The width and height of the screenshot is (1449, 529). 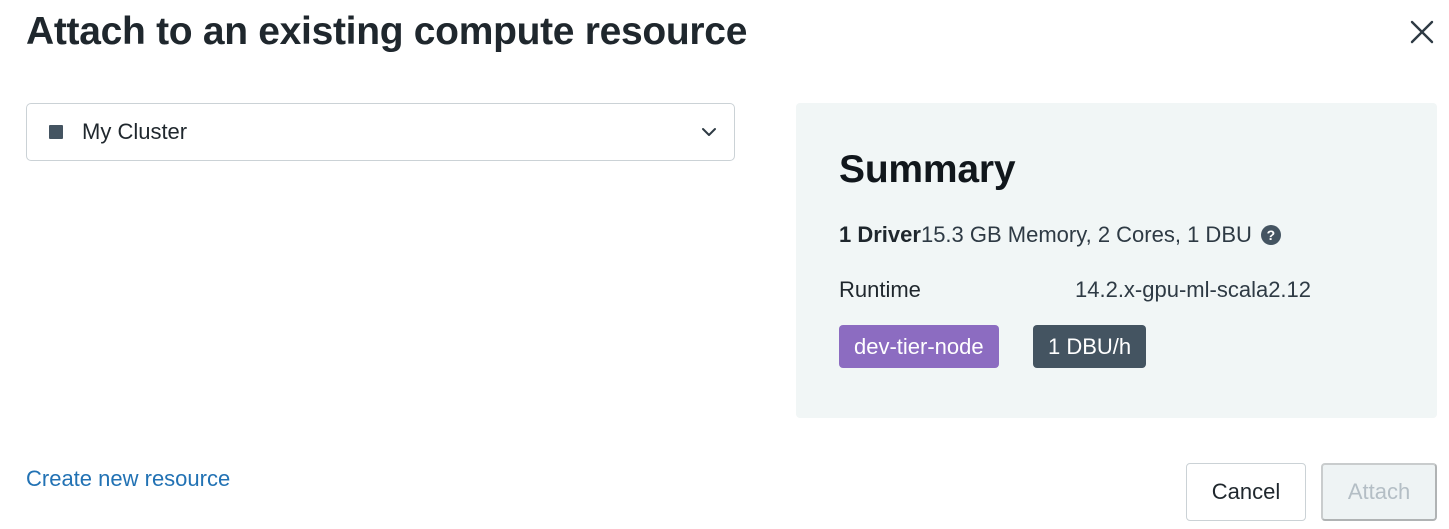 What do you see at coordinates (927, 169) in the screenshot?
I see `summary-title: Summary` at bounding box center [927, 169].